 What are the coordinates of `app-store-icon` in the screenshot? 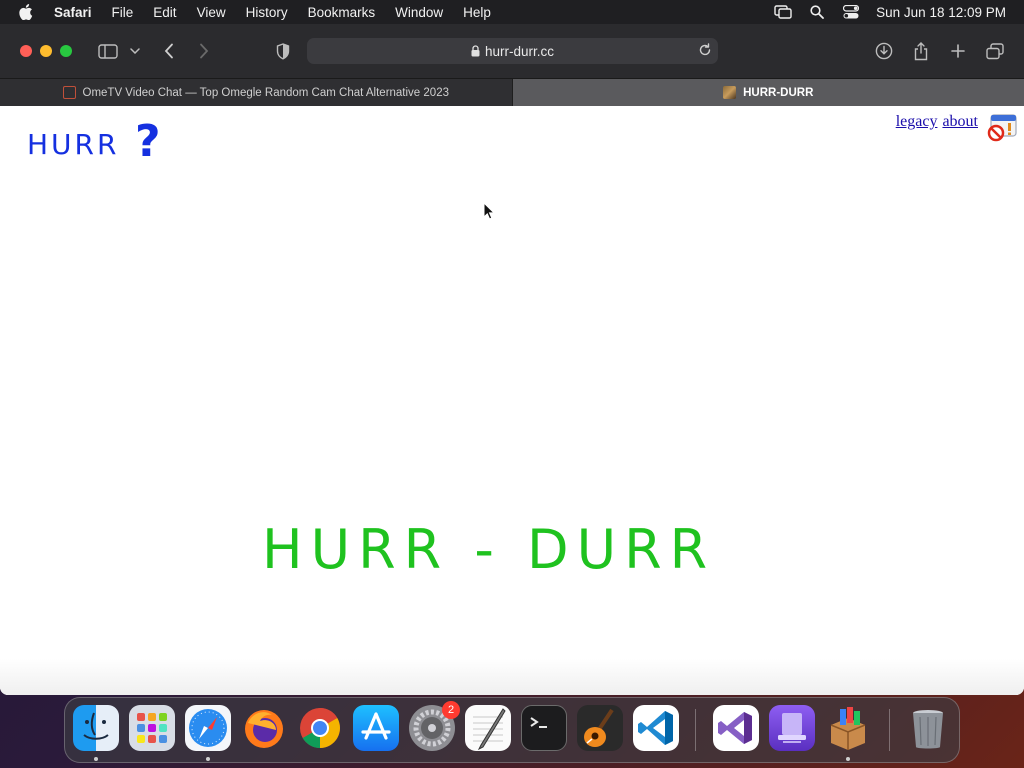 It's located at (376, 728).